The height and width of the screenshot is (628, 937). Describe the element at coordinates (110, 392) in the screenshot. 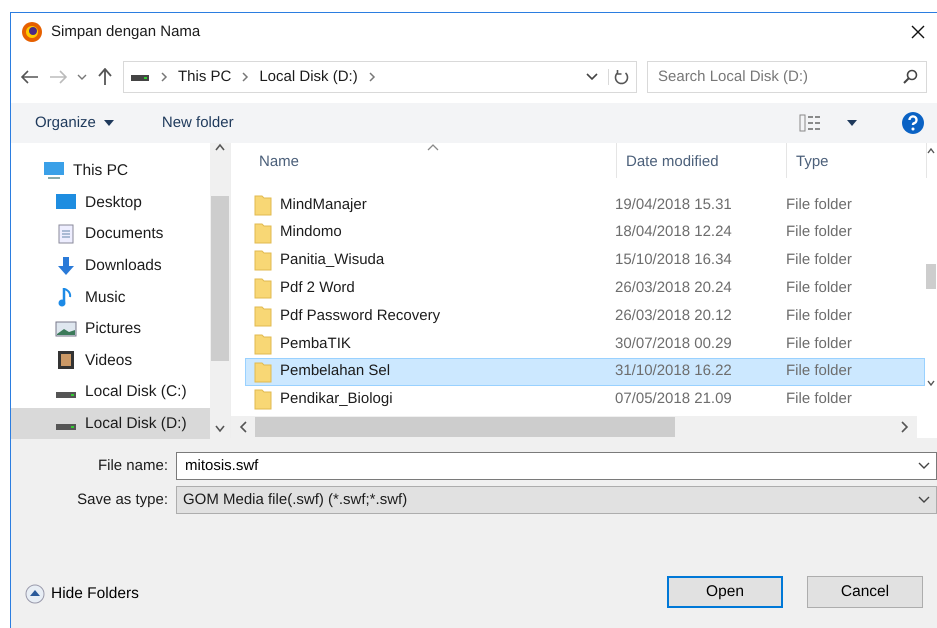

I see `sidebar-item: Local Disk (C:)` at that location.